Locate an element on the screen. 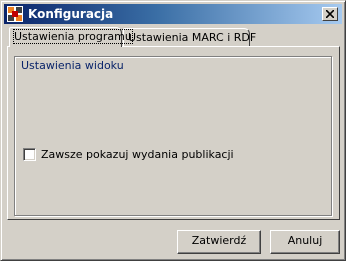 The height and width of the screenshot is (261, 346). confirm-button-label: Zatwierdź is located at coordinates (219, 240).